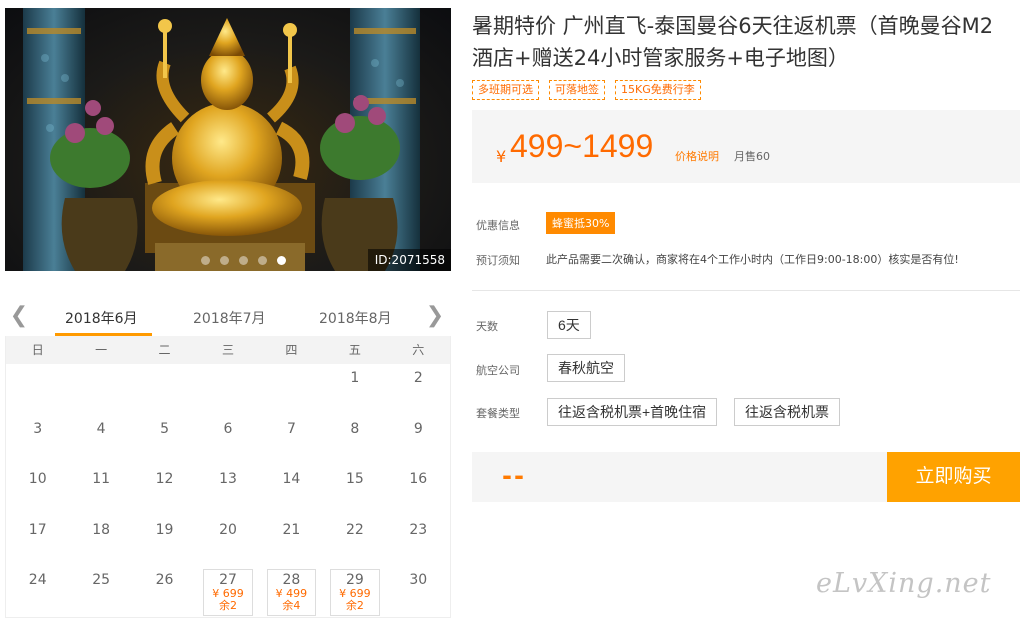 The height and width of the screenshot is (621, 1024). What do you see at coordinates (19, 316) in the screenshot?
I see `chevron-left-icon: ❮` at bounding box center [19, 316].